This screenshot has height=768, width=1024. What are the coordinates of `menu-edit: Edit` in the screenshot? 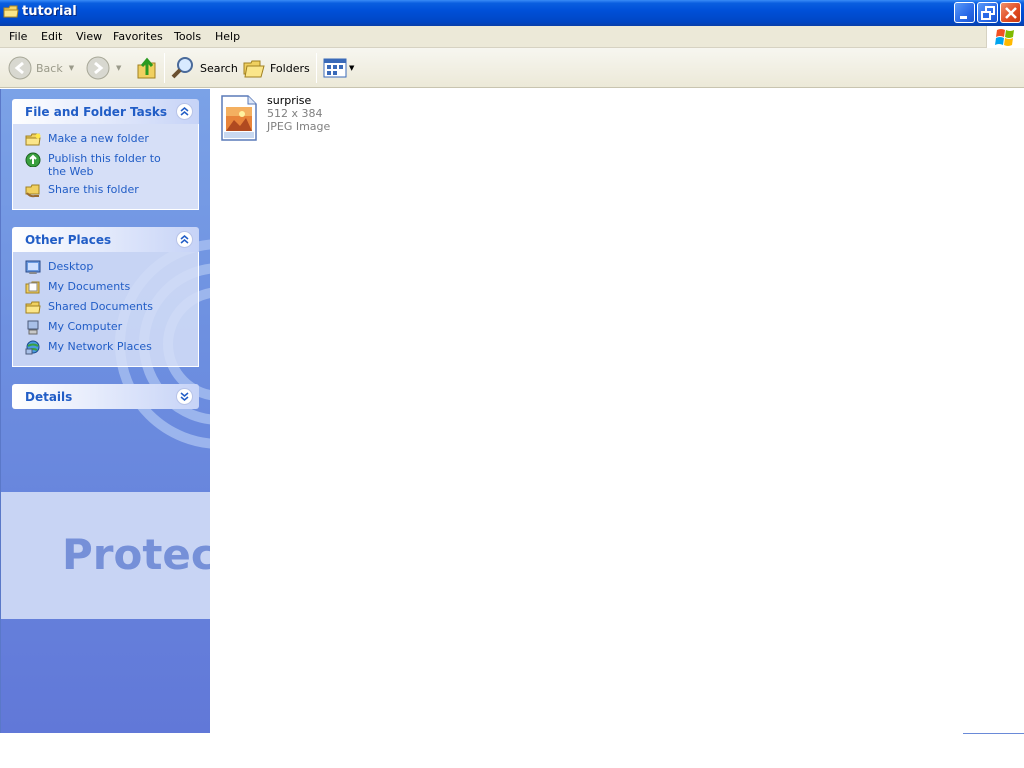 It's located at (51, 36).